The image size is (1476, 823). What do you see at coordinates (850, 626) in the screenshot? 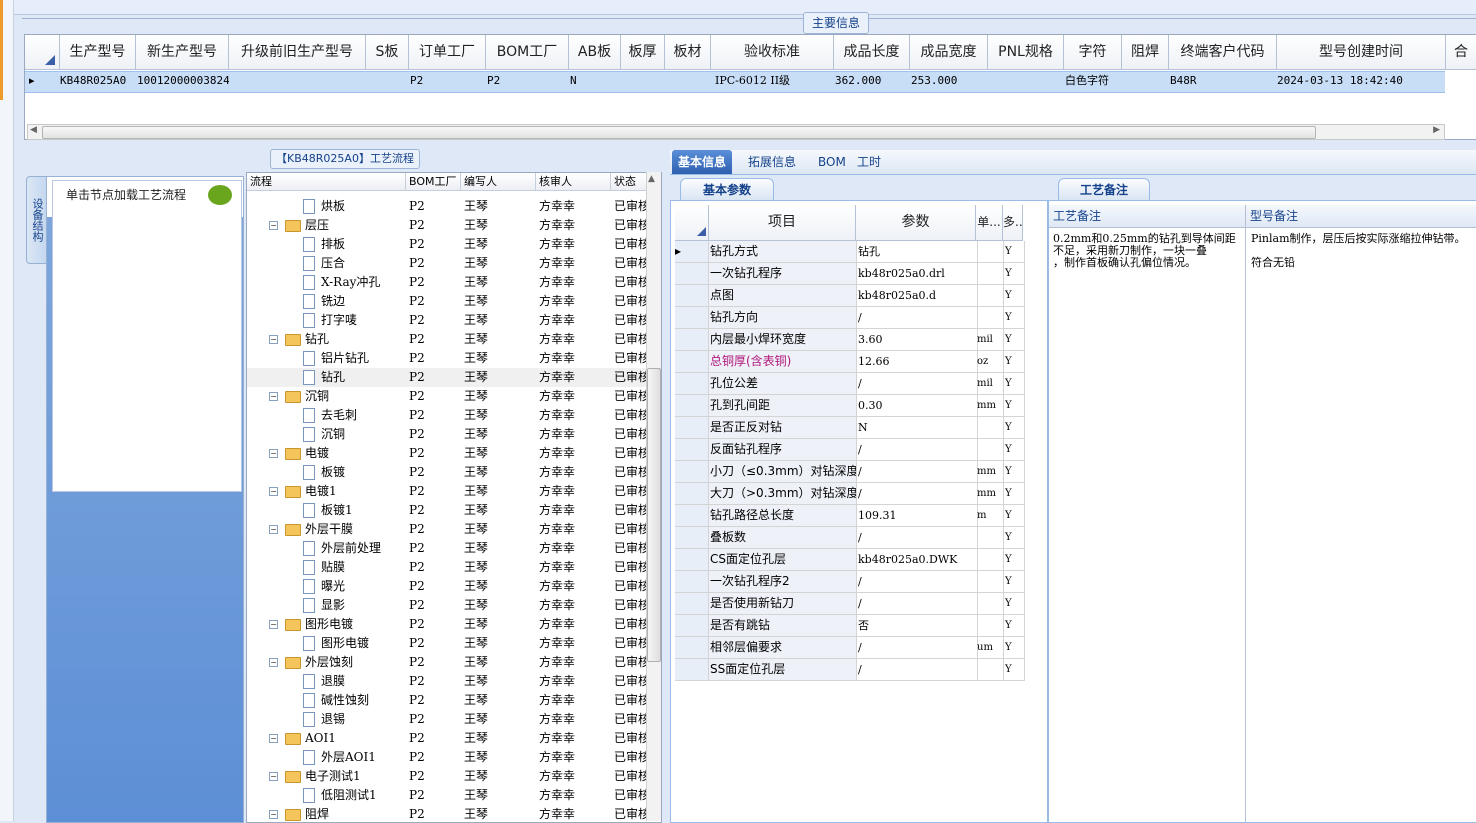
I see `param-row: 是否有跳钻否 Y` at bounding box center [850, 626].